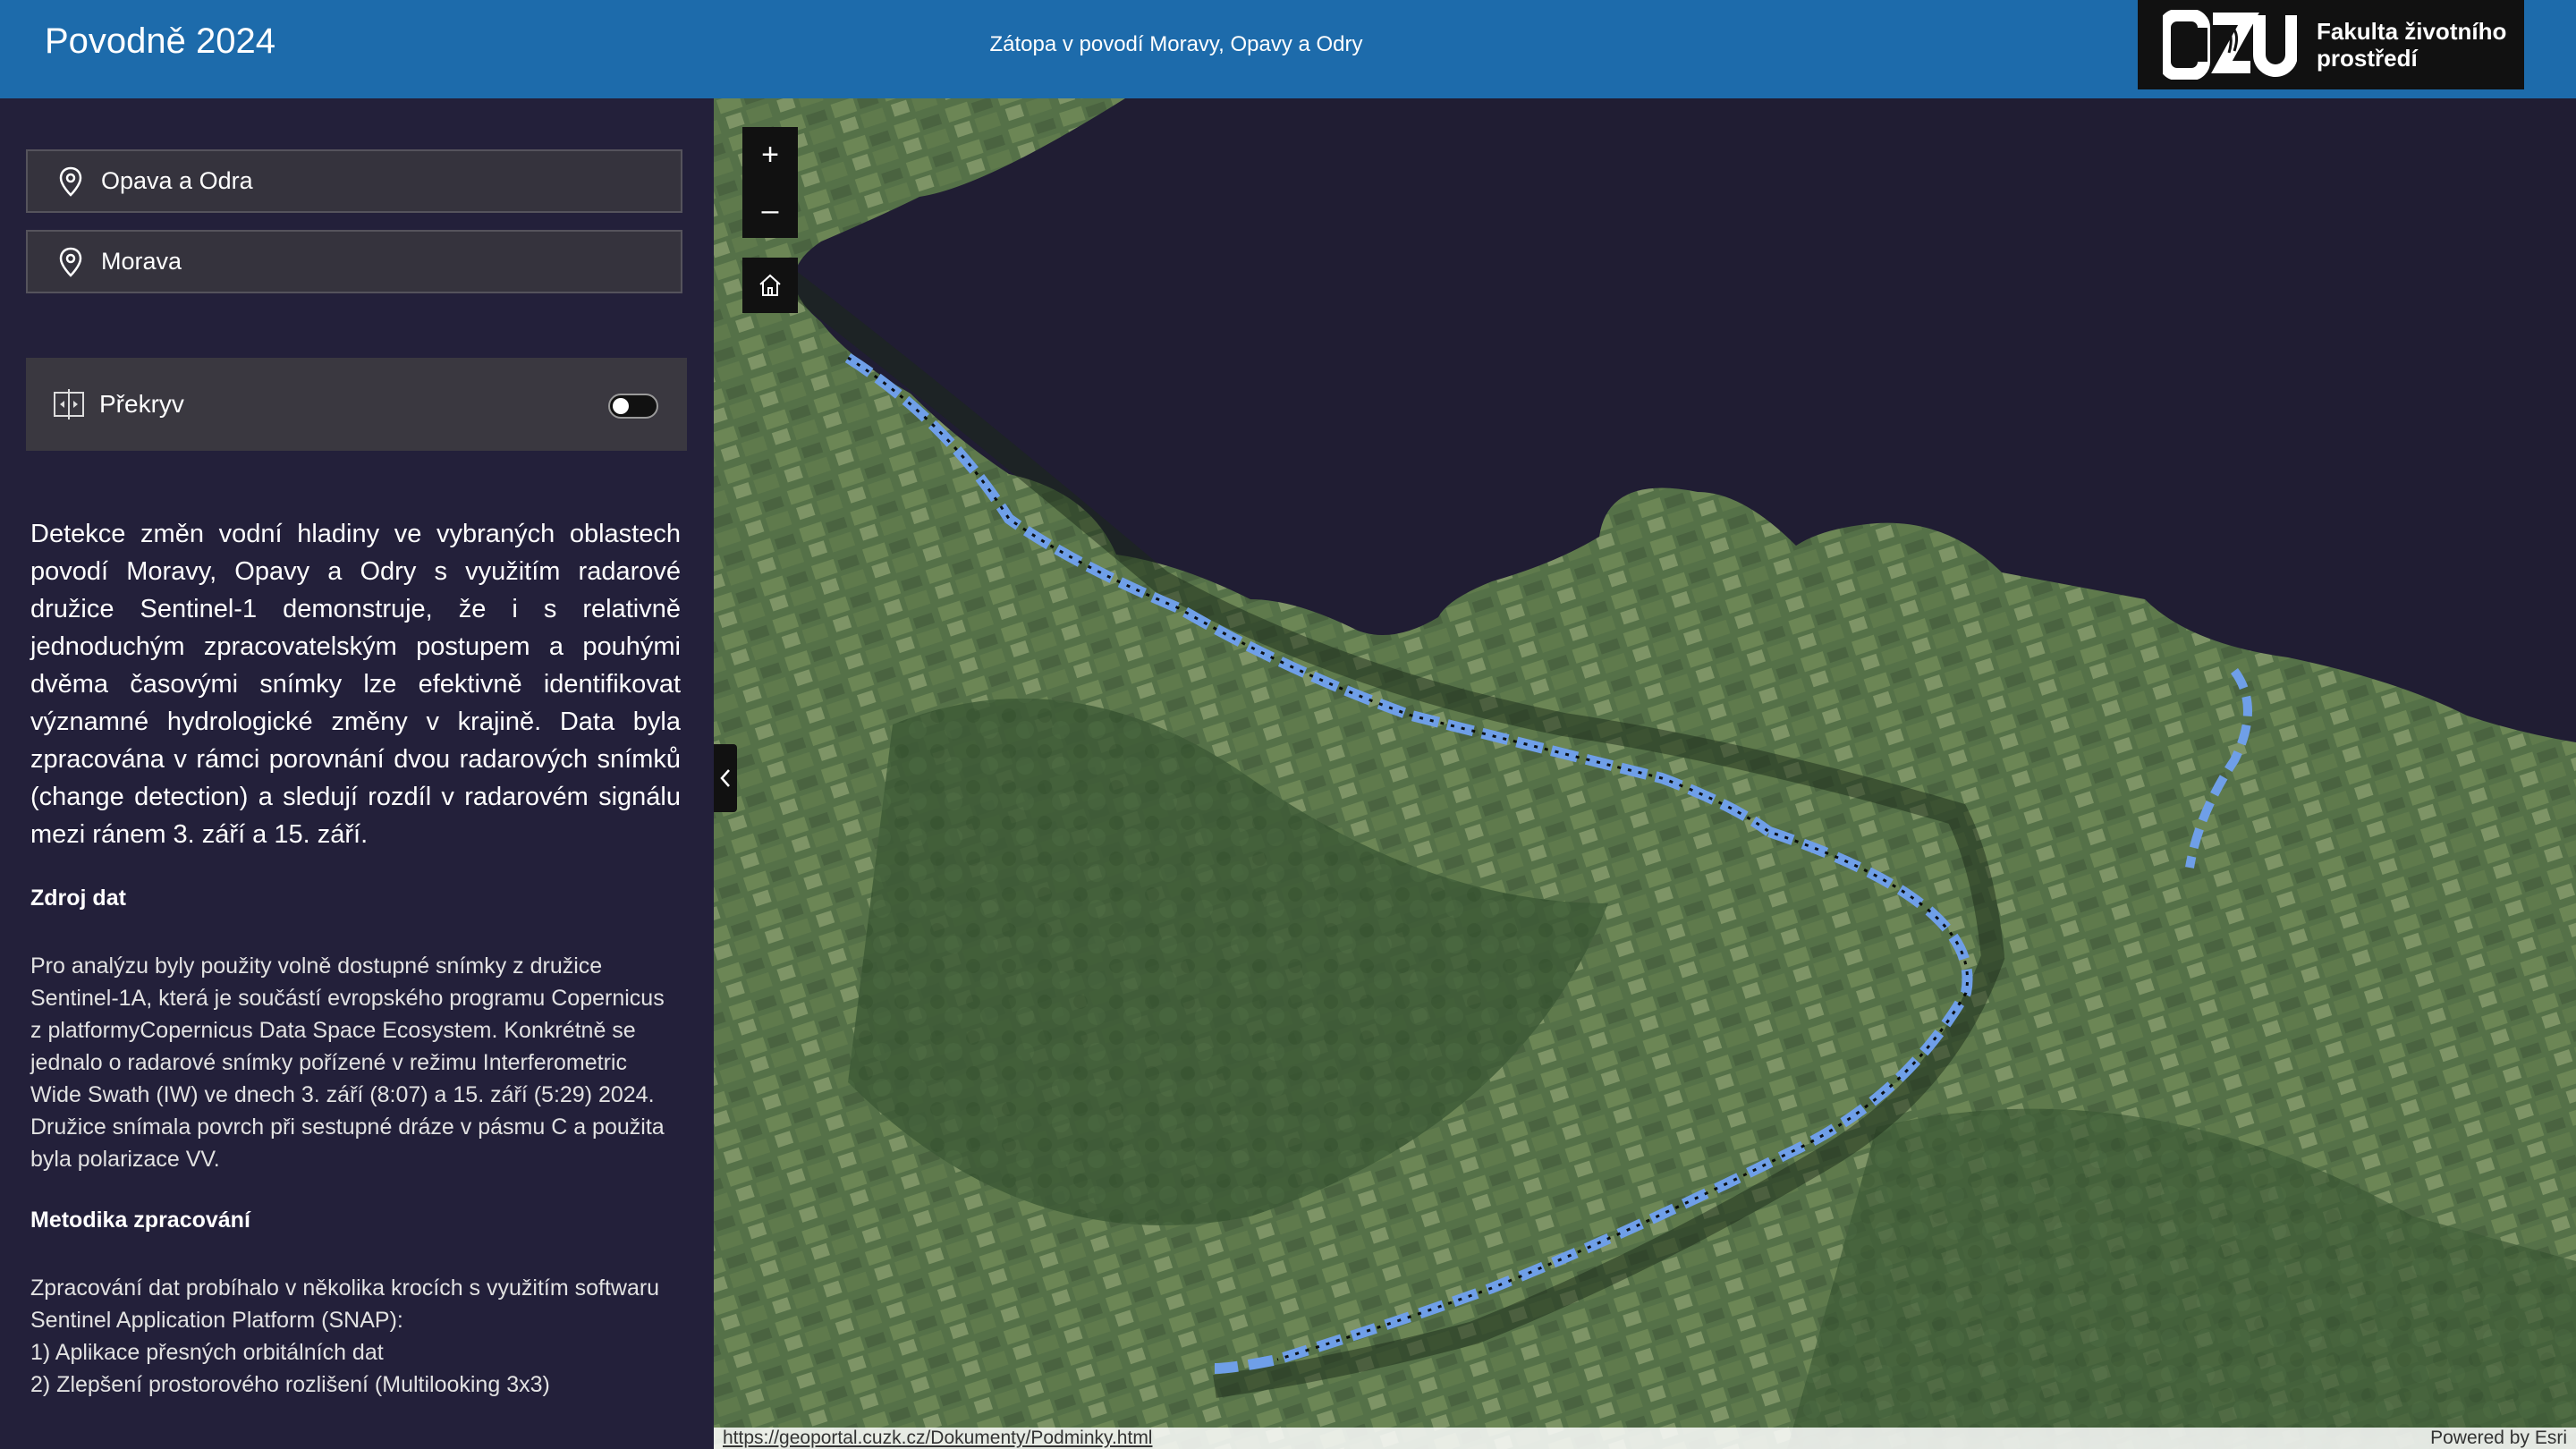  What do you see at coordinates (141, 261) in the screenshot?
I see `location-label: Morava` at bounding box center [141, 261].